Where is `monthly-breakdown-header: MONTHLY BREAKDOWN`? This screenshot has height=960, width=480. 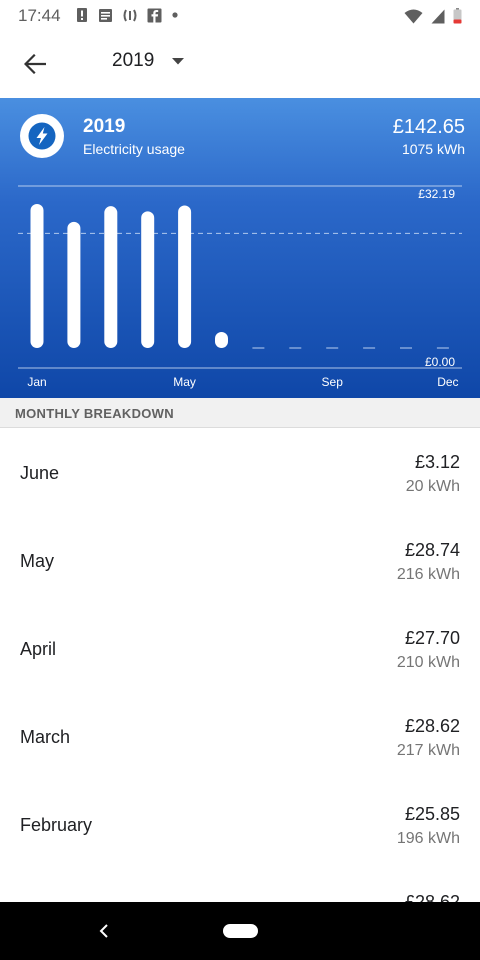 monthly-breakdown-header: MONTHLY BREAKDOWN is located at coordinates (240, 413).